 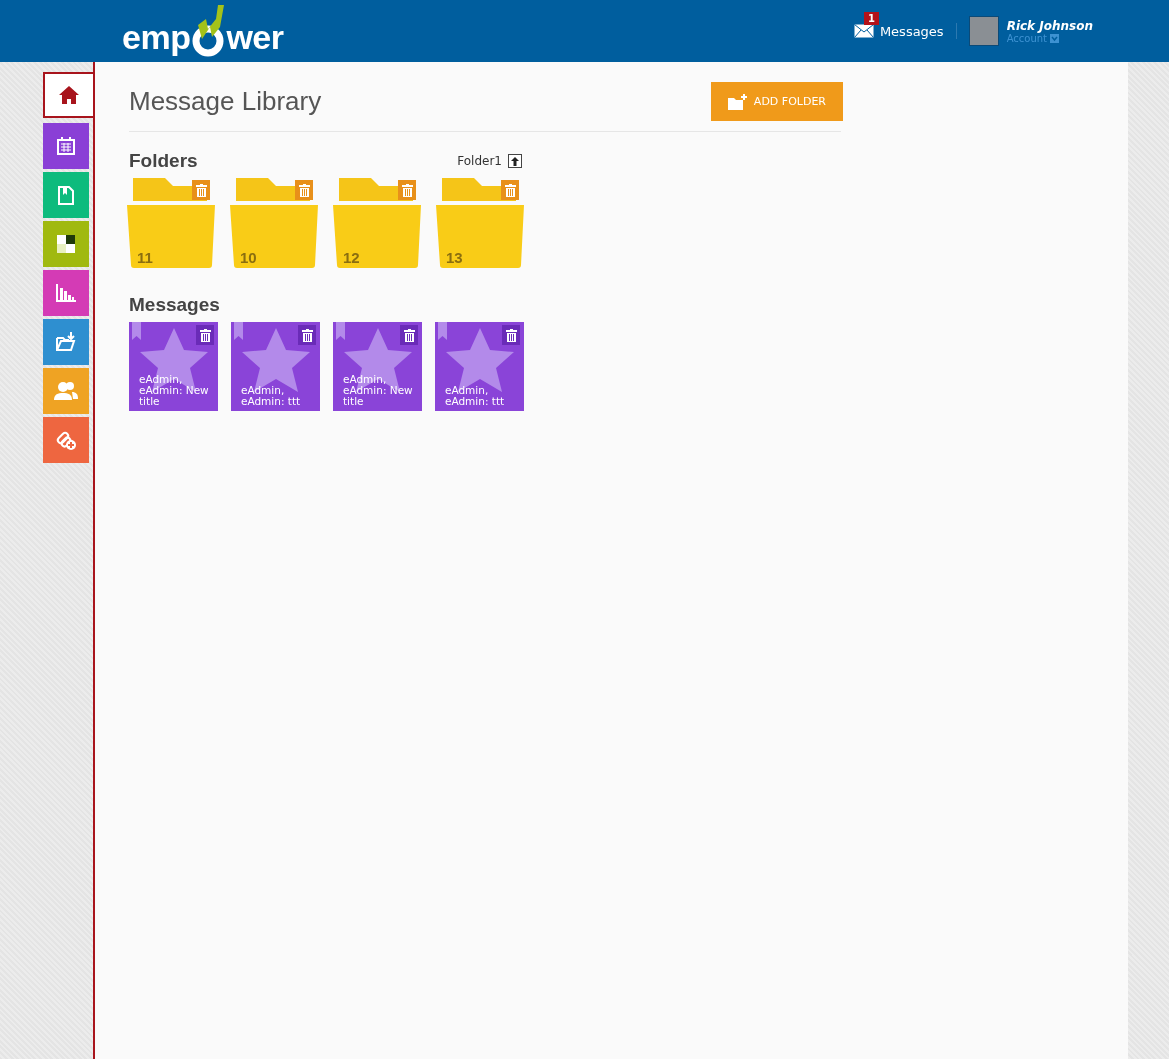 What do you see at coordinates (248, 257) in the screenshot?
I see `folder-name: 10` at bounding box center [248, 257].